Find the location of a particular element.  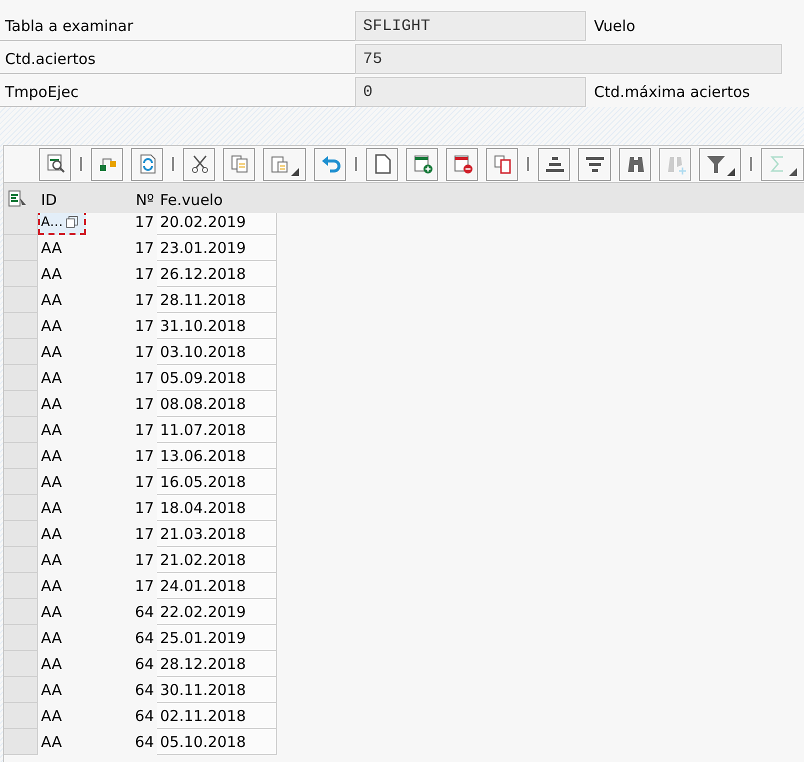

table-cell: 18.04.2018 is located at coordinates (217, 508).